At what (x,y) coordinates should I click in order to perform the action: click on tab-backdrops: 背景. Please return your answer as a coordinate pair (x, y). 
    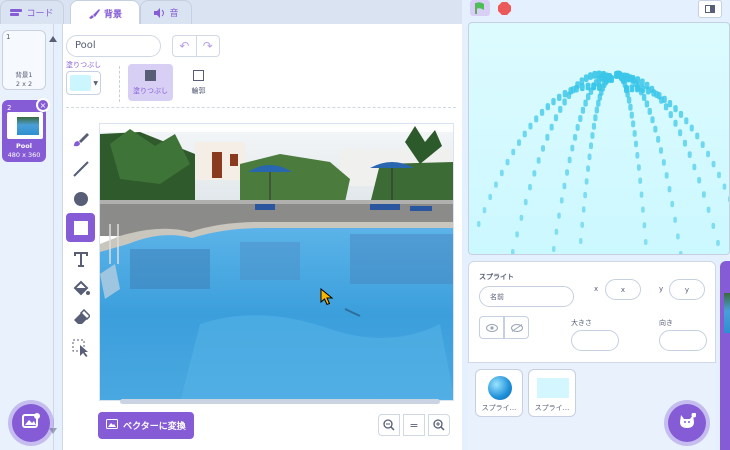
    Looking at the image, I should click on (105, 12).